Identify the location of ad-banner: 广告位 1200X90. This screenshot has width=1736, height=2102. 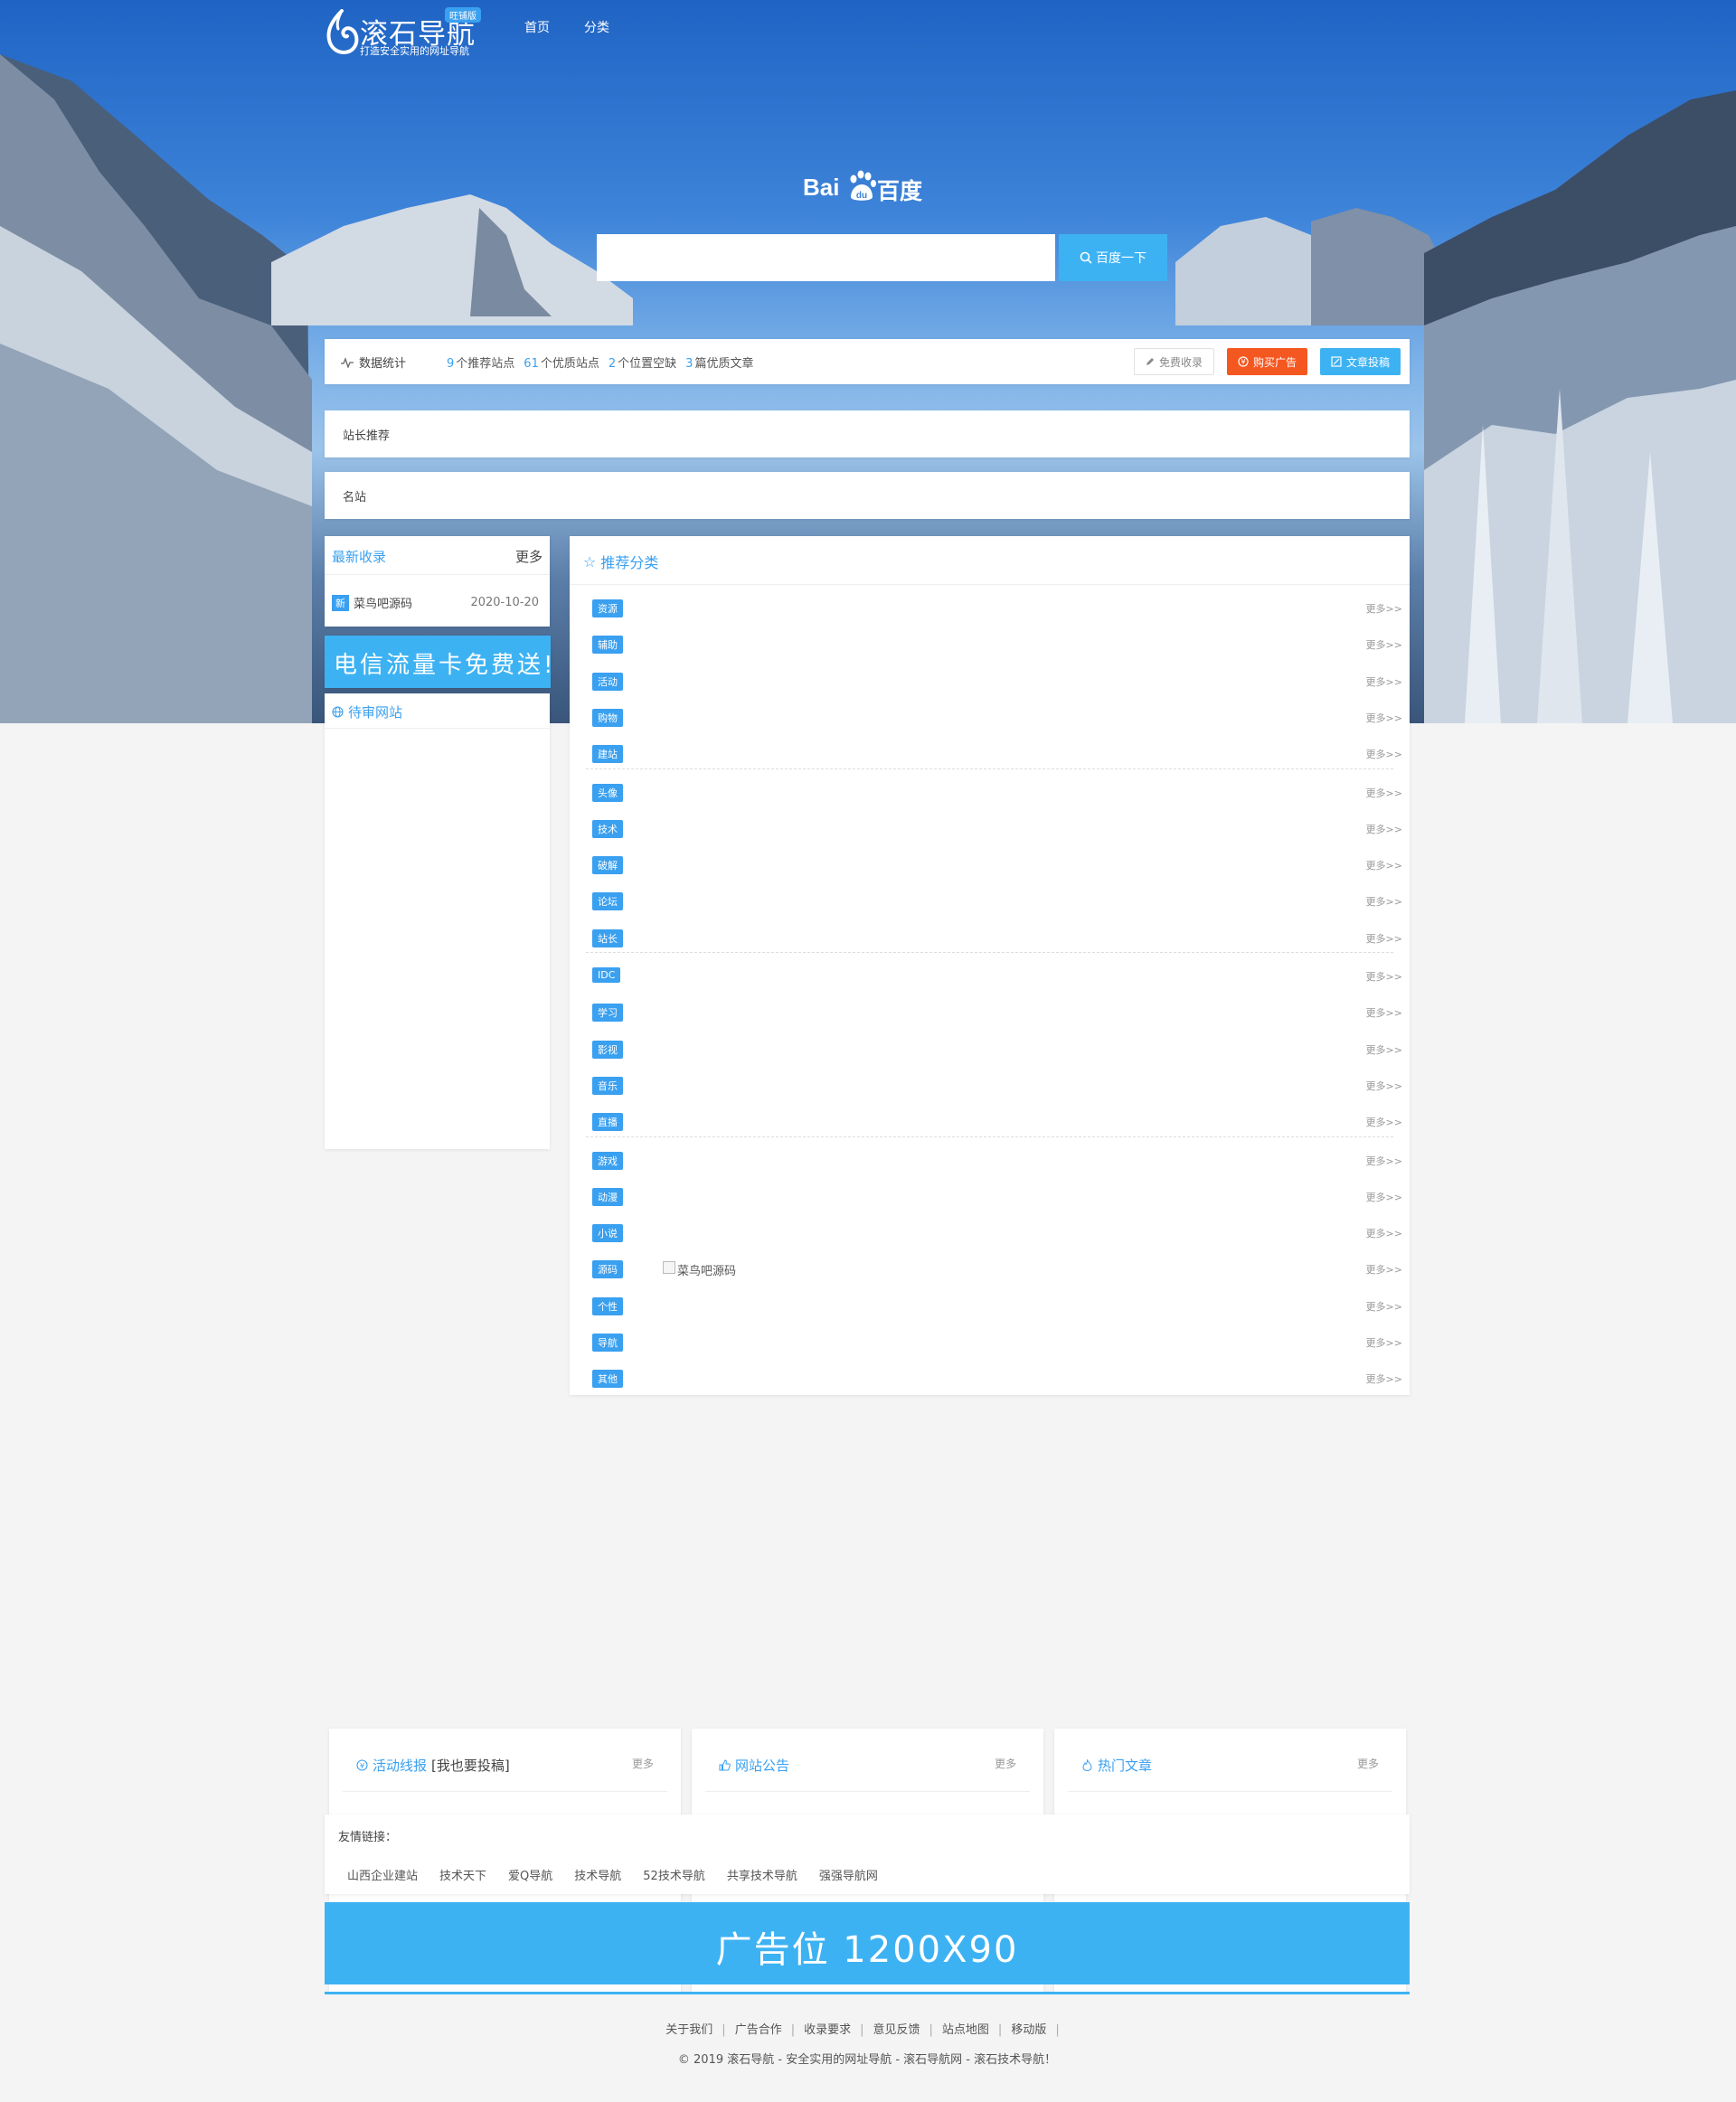
(868, 1943).